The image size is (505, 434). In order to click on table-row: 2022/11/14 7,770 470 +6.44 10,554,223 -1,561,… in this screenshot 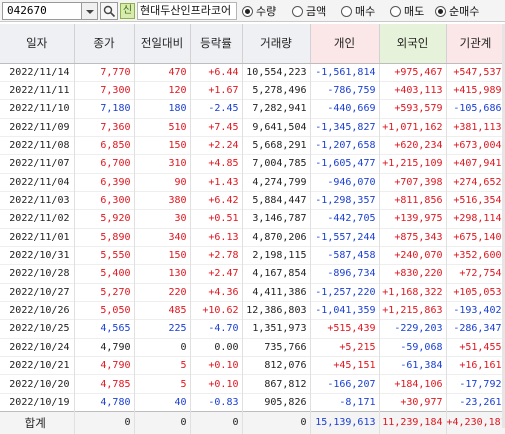, I will do `click(252, 72)`.